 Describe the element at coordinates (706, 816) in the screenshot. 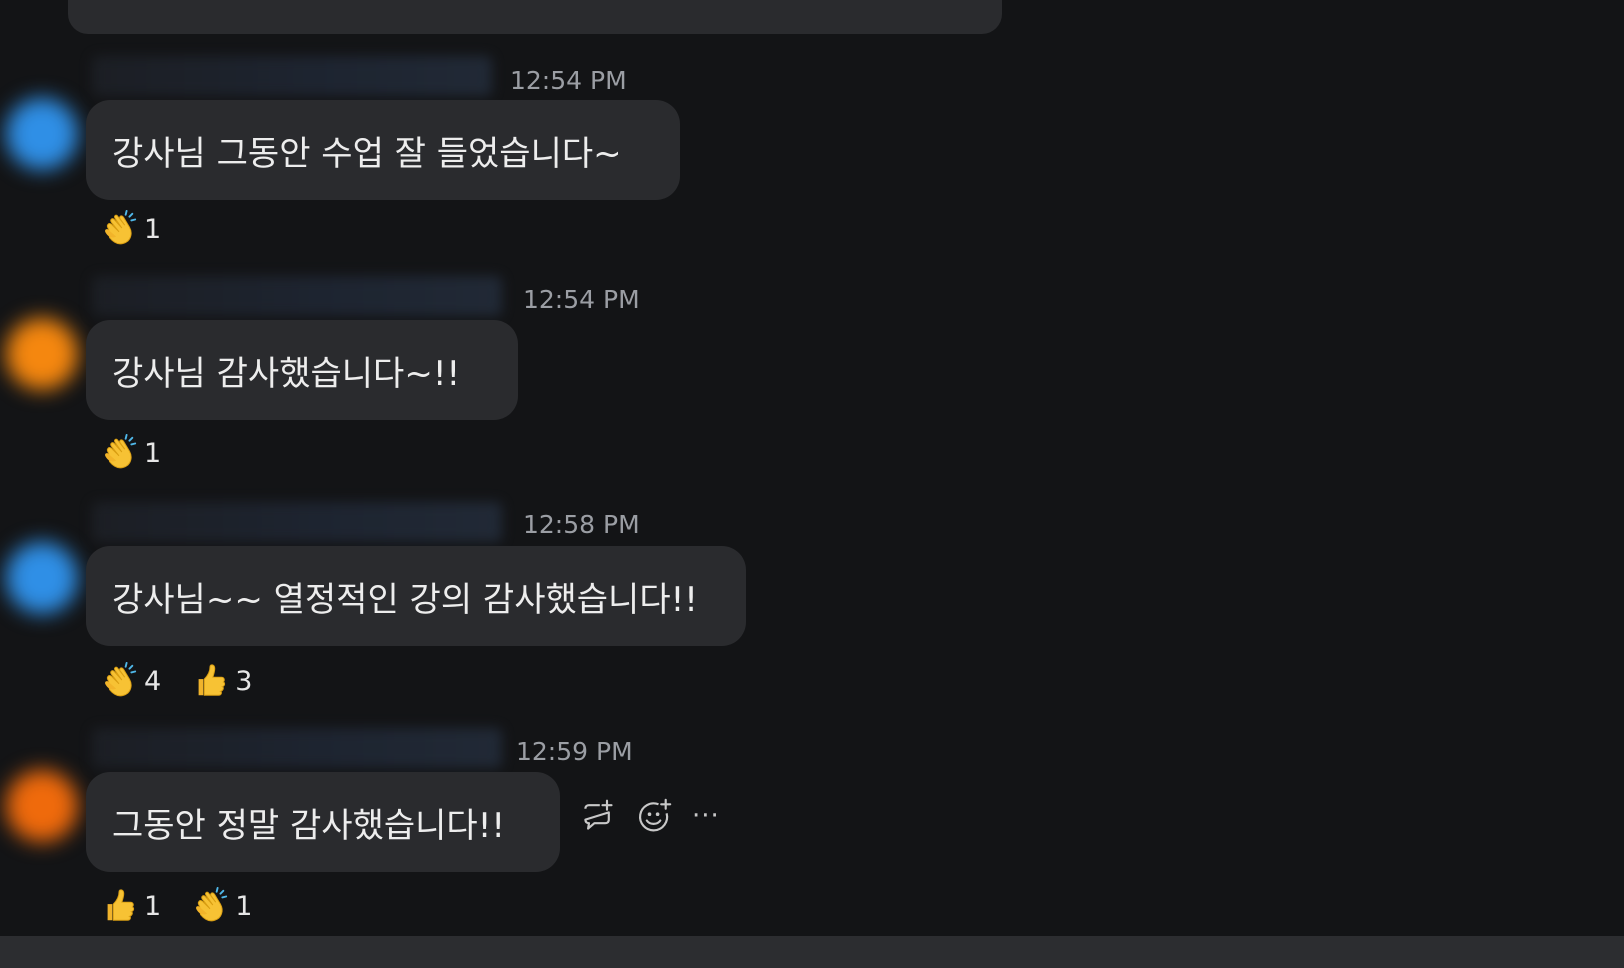

I see `more-options-button: ···` at that location.